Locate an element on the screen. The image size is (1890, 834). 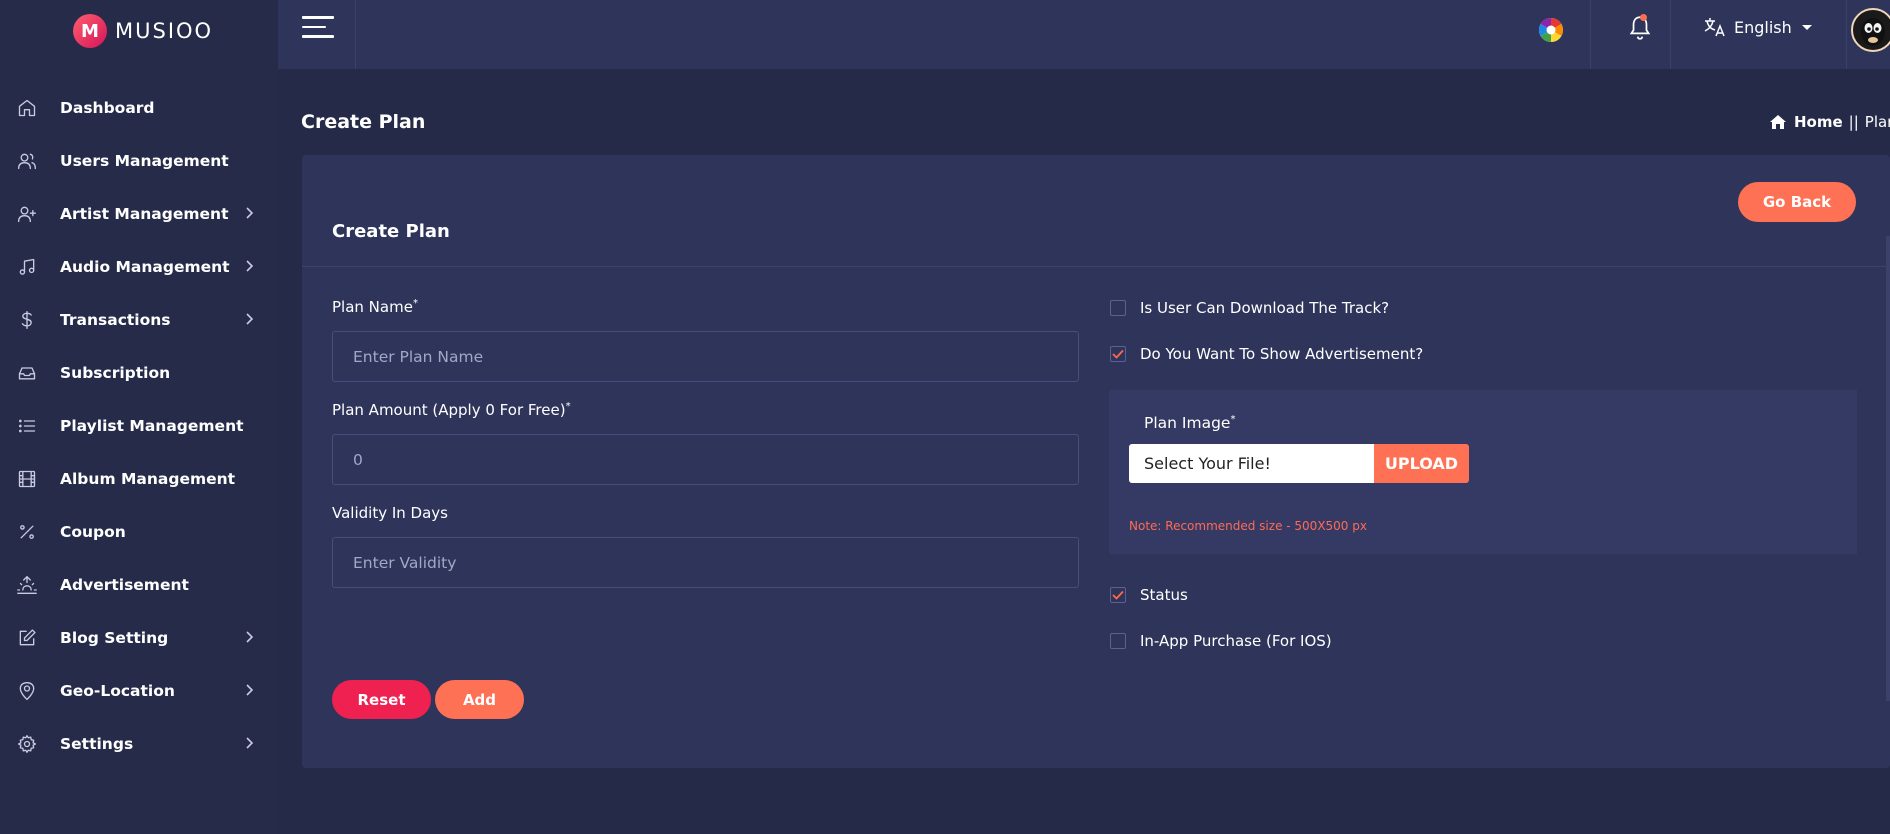
sidebar-item-transactions: Transactions is located at coordinates (139, 319).